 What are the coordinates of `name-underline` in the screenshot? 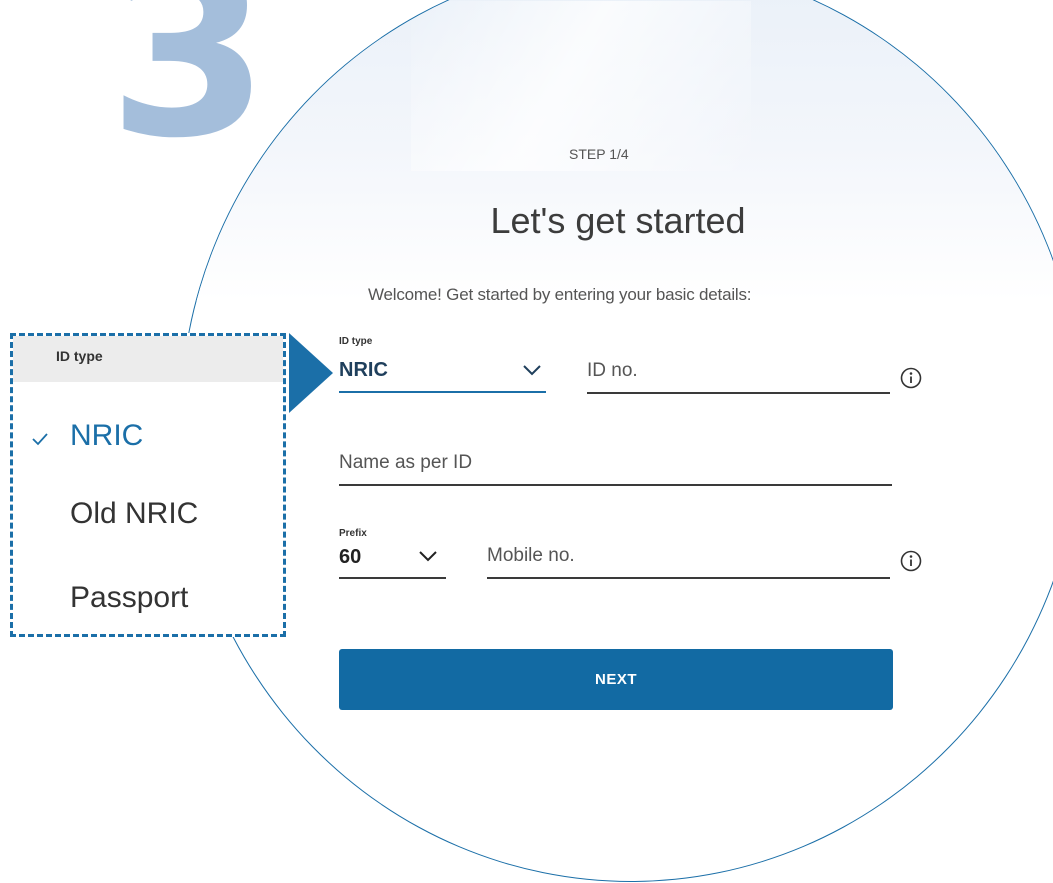 It's located at (615, 485).